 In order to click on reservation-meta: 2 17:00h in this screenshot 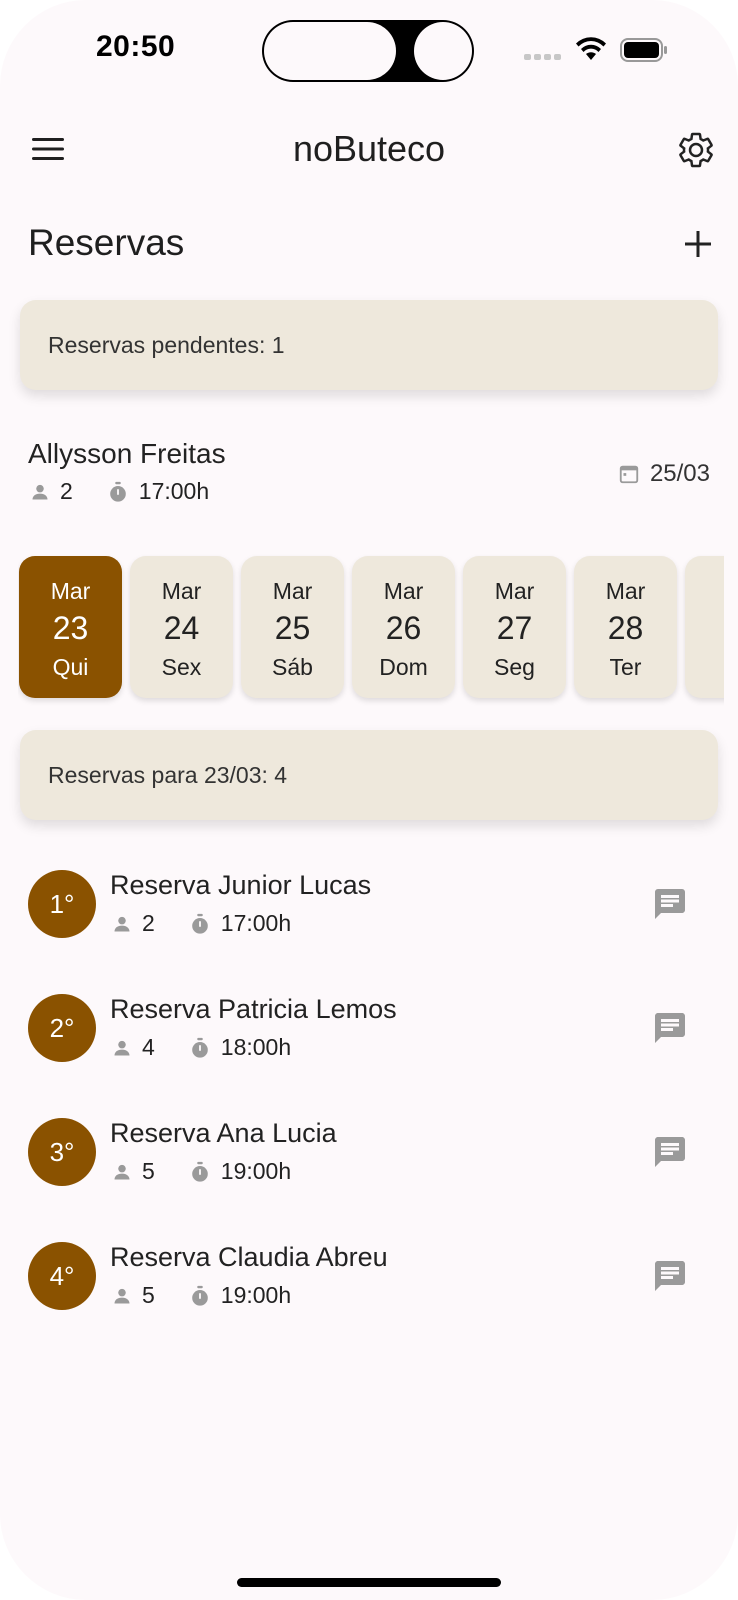, I will do `click(201, 923)`.